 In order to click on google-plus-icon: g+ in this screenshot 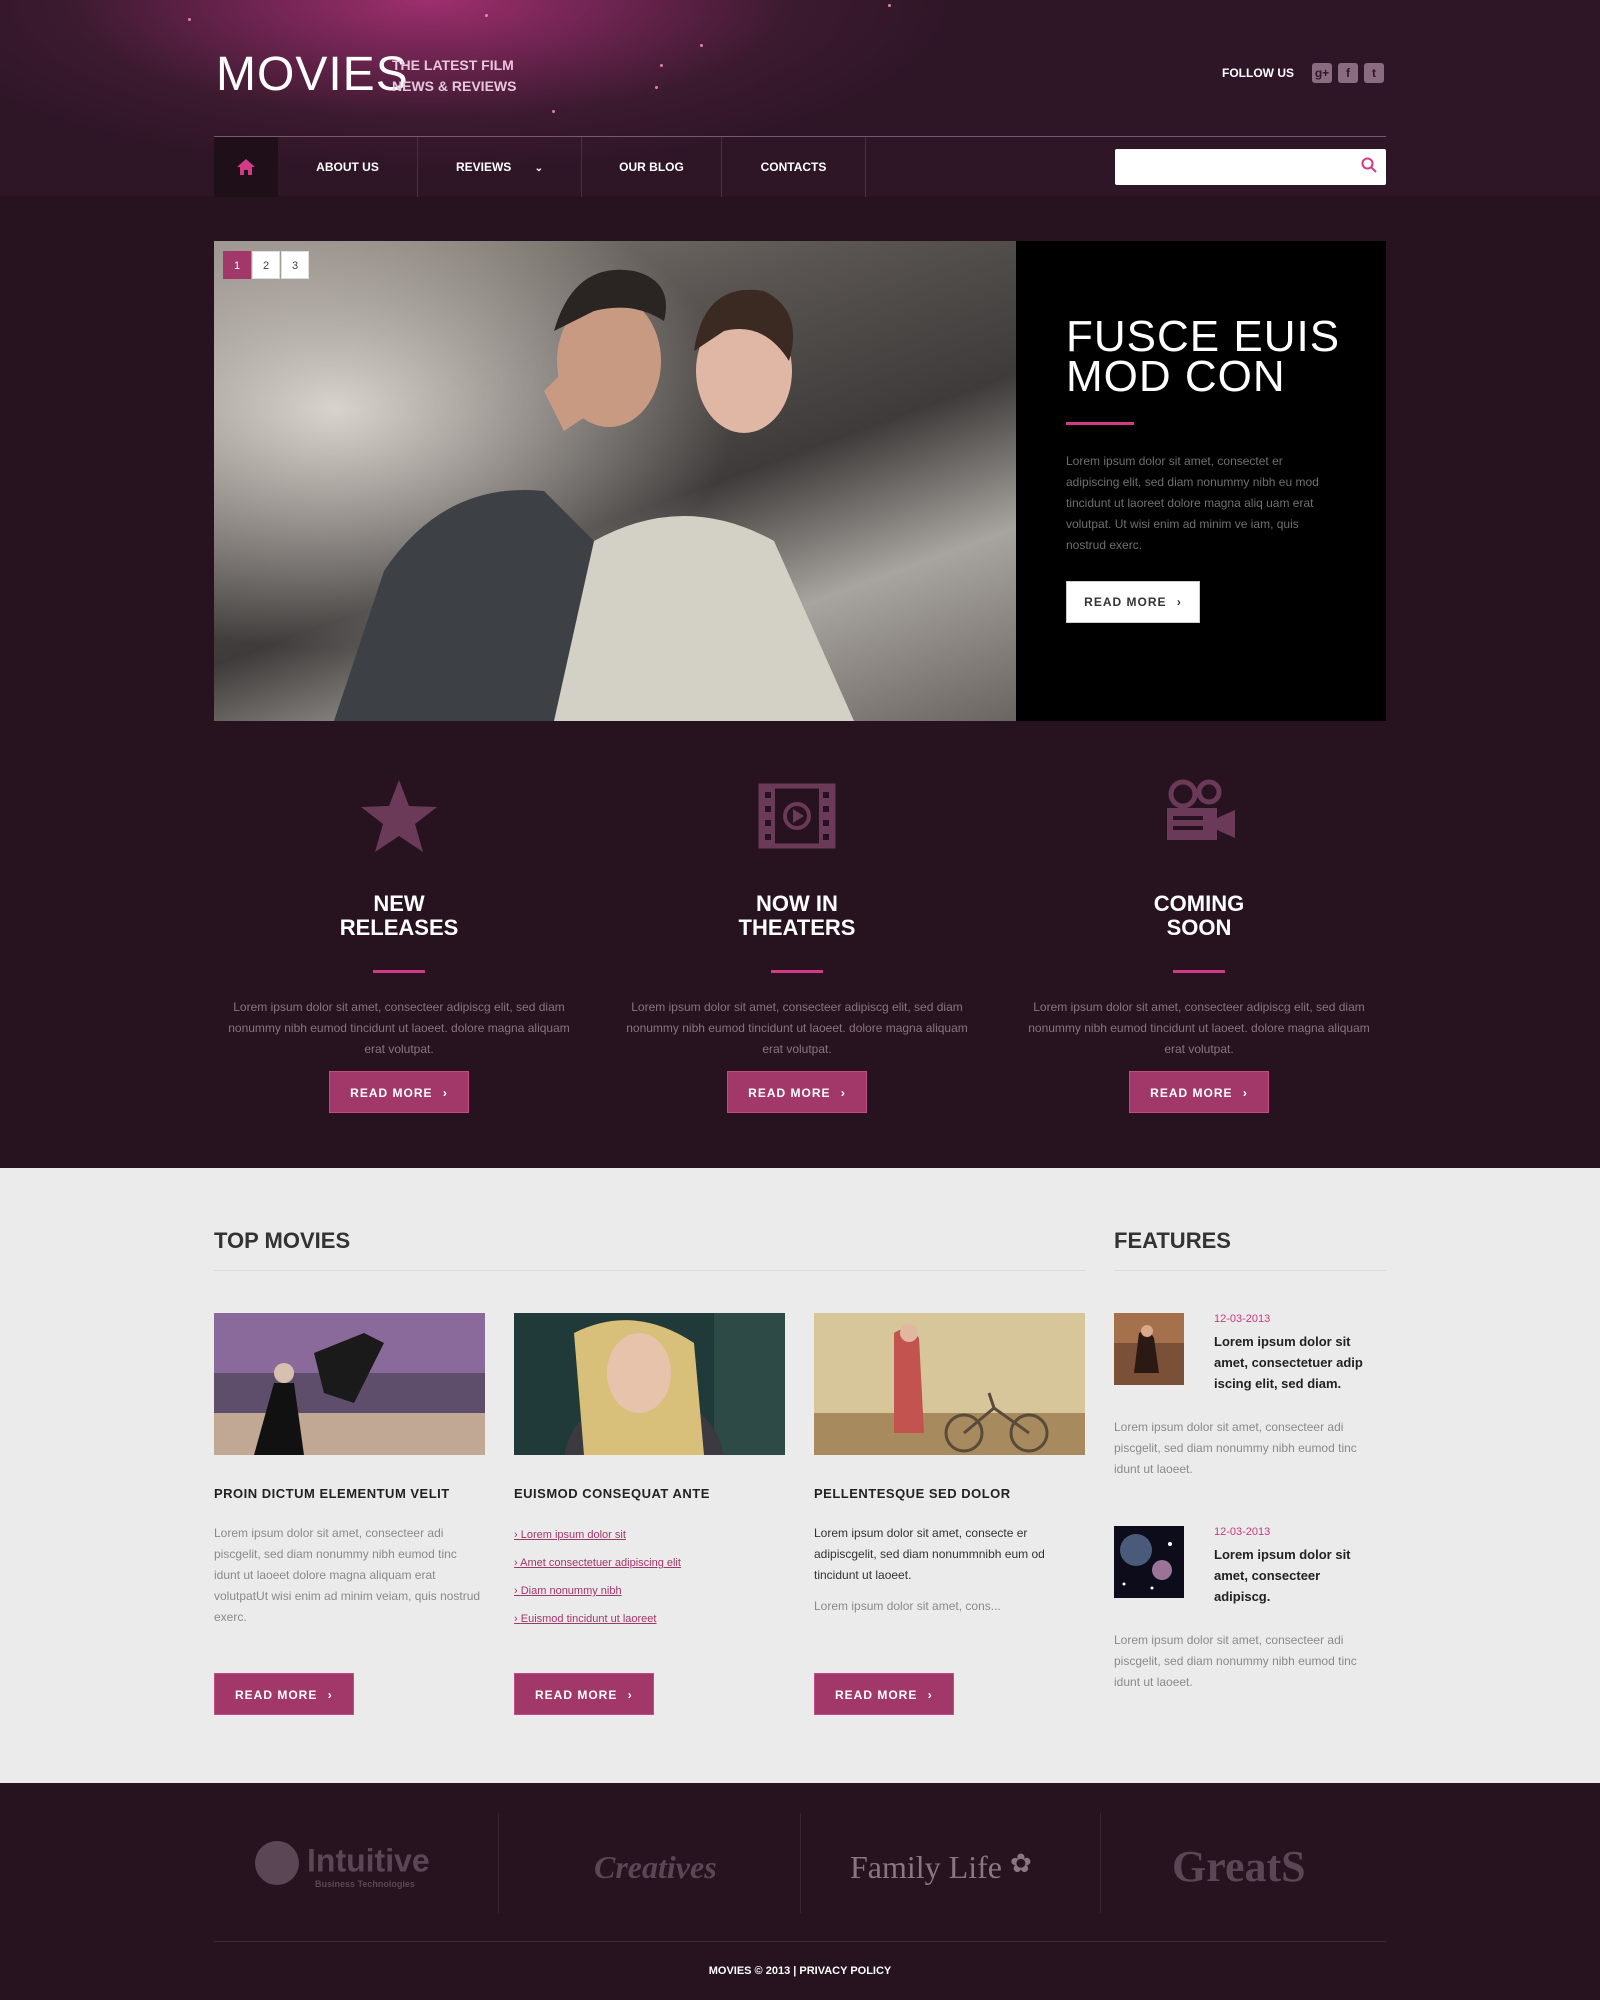, I will do `click(1322, 73)`.